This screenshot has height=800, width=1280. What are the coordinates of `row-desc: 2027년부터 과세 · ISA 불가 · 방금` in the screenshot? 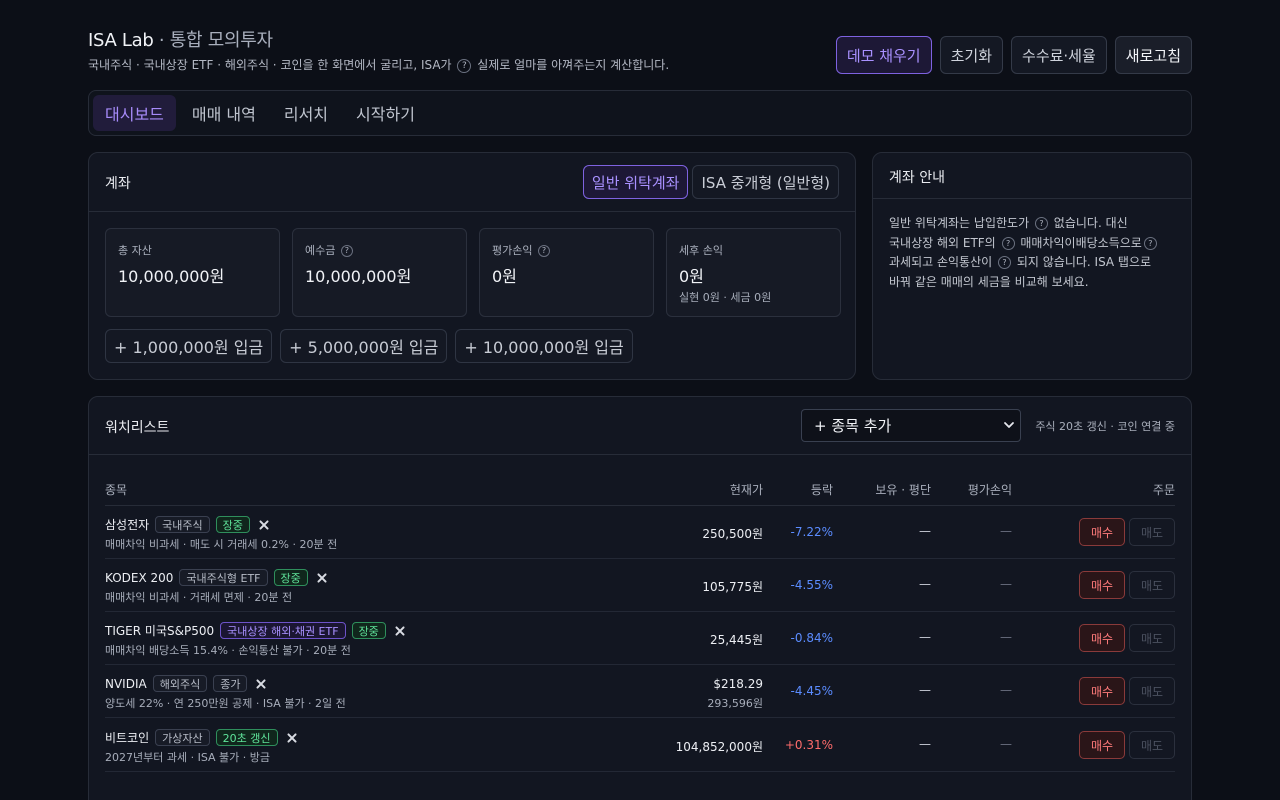 It's located at (188, 757).